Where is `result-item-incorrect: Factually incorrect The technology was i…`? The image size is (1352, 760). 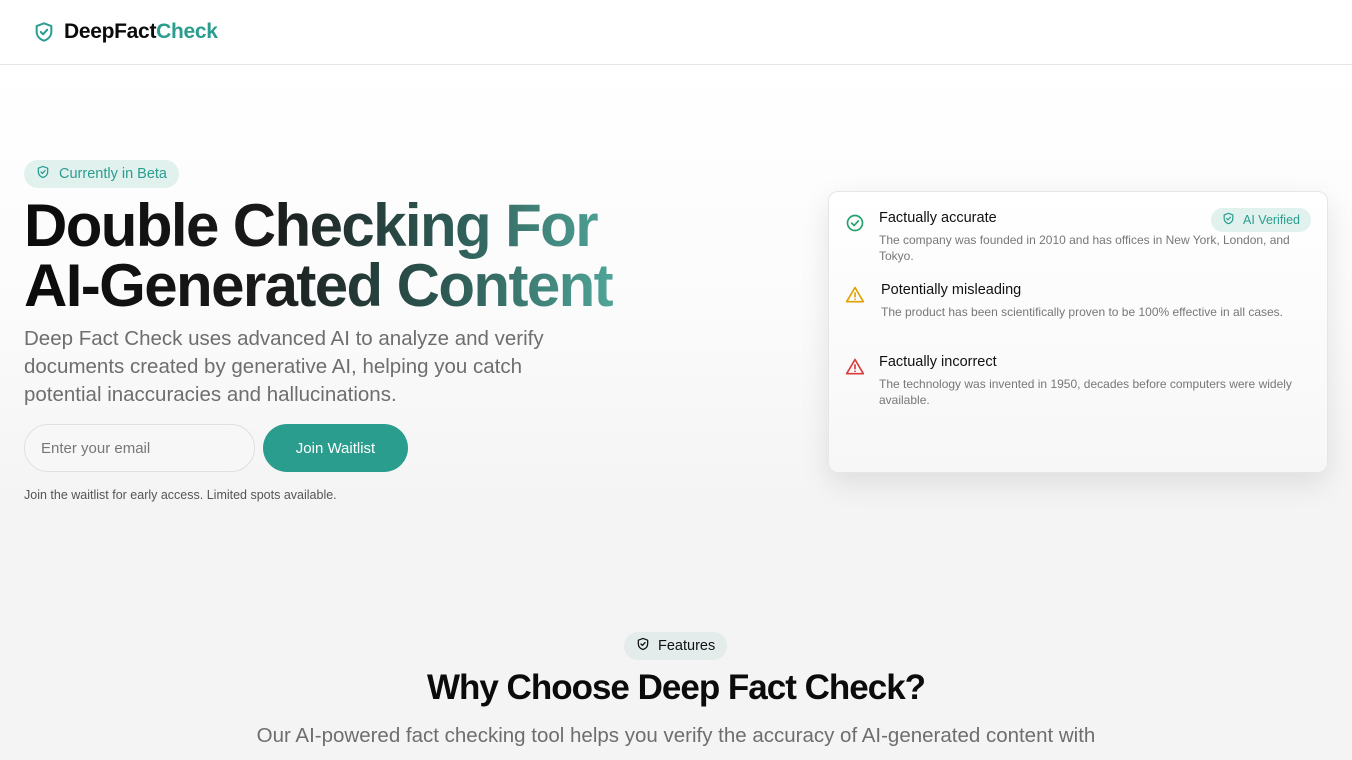
result-item-incorrect: Factually incorrect The technology was i… is located at coordinates (1075, 385).